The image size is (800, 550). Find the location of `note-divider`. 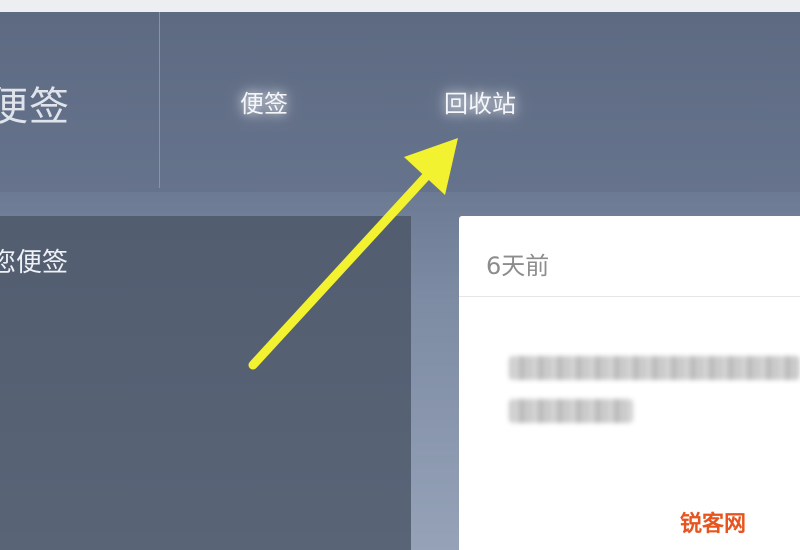

note-divider is located at coordinates (629, 296).